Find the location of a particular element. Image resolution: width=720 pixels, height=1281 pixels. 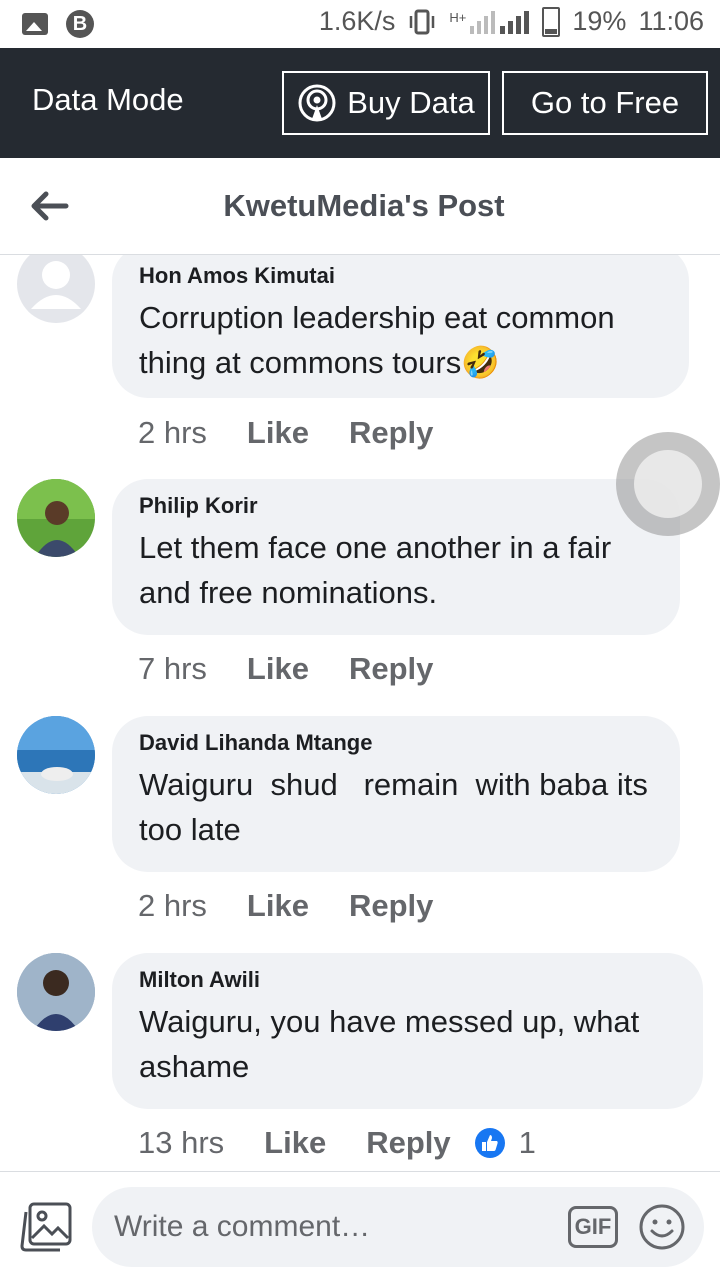

data-mode-bar: Data Mode Buy Data Go to Free is located at coordinates (360, 103).